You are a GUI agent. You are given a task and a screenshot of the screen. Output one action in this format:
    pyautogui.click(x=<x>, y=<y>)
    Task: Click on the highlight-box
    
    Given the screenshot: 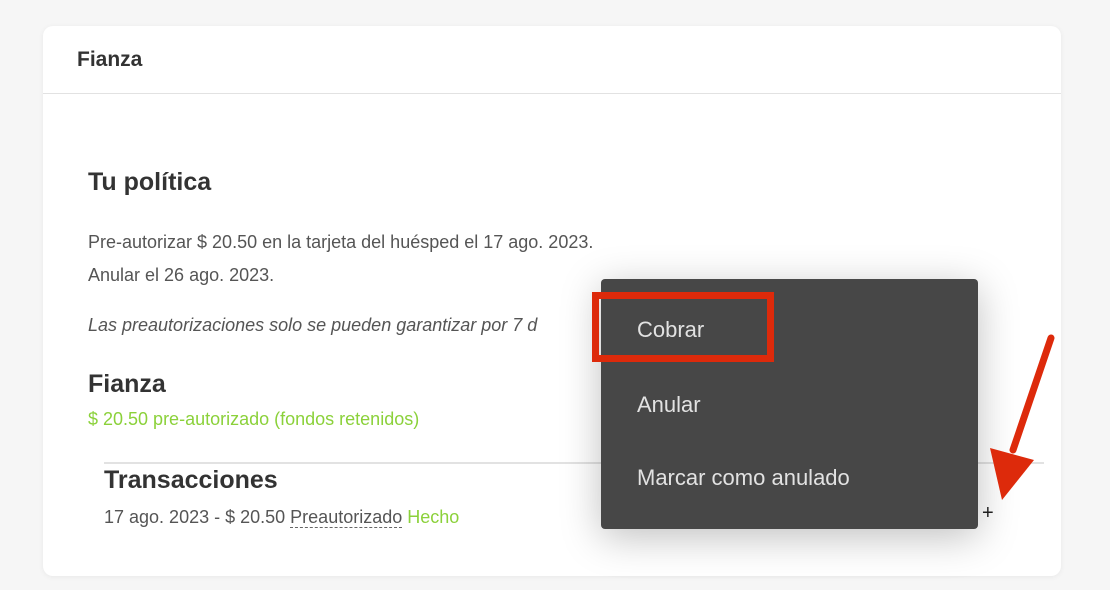 What is the action you would take?
    pyautogui.click(x=683, y=327)
    